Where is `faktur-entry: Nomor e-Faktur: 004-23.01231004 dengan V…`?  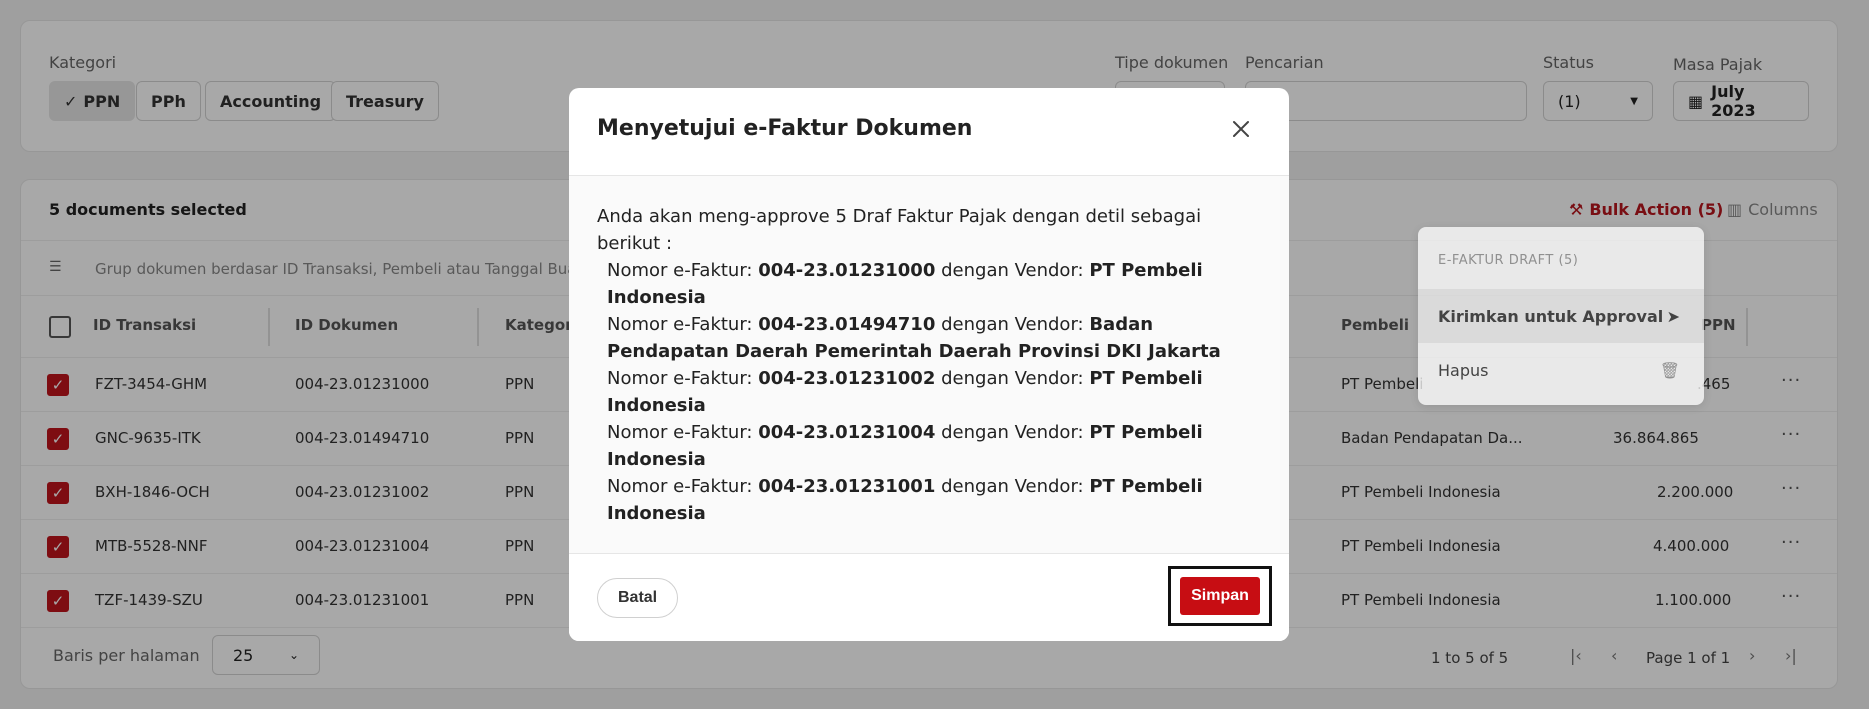
faktur-entry: Nomor e-Faktur: 004-23.01231004 dengan V… is located at coordinates (929, 446).